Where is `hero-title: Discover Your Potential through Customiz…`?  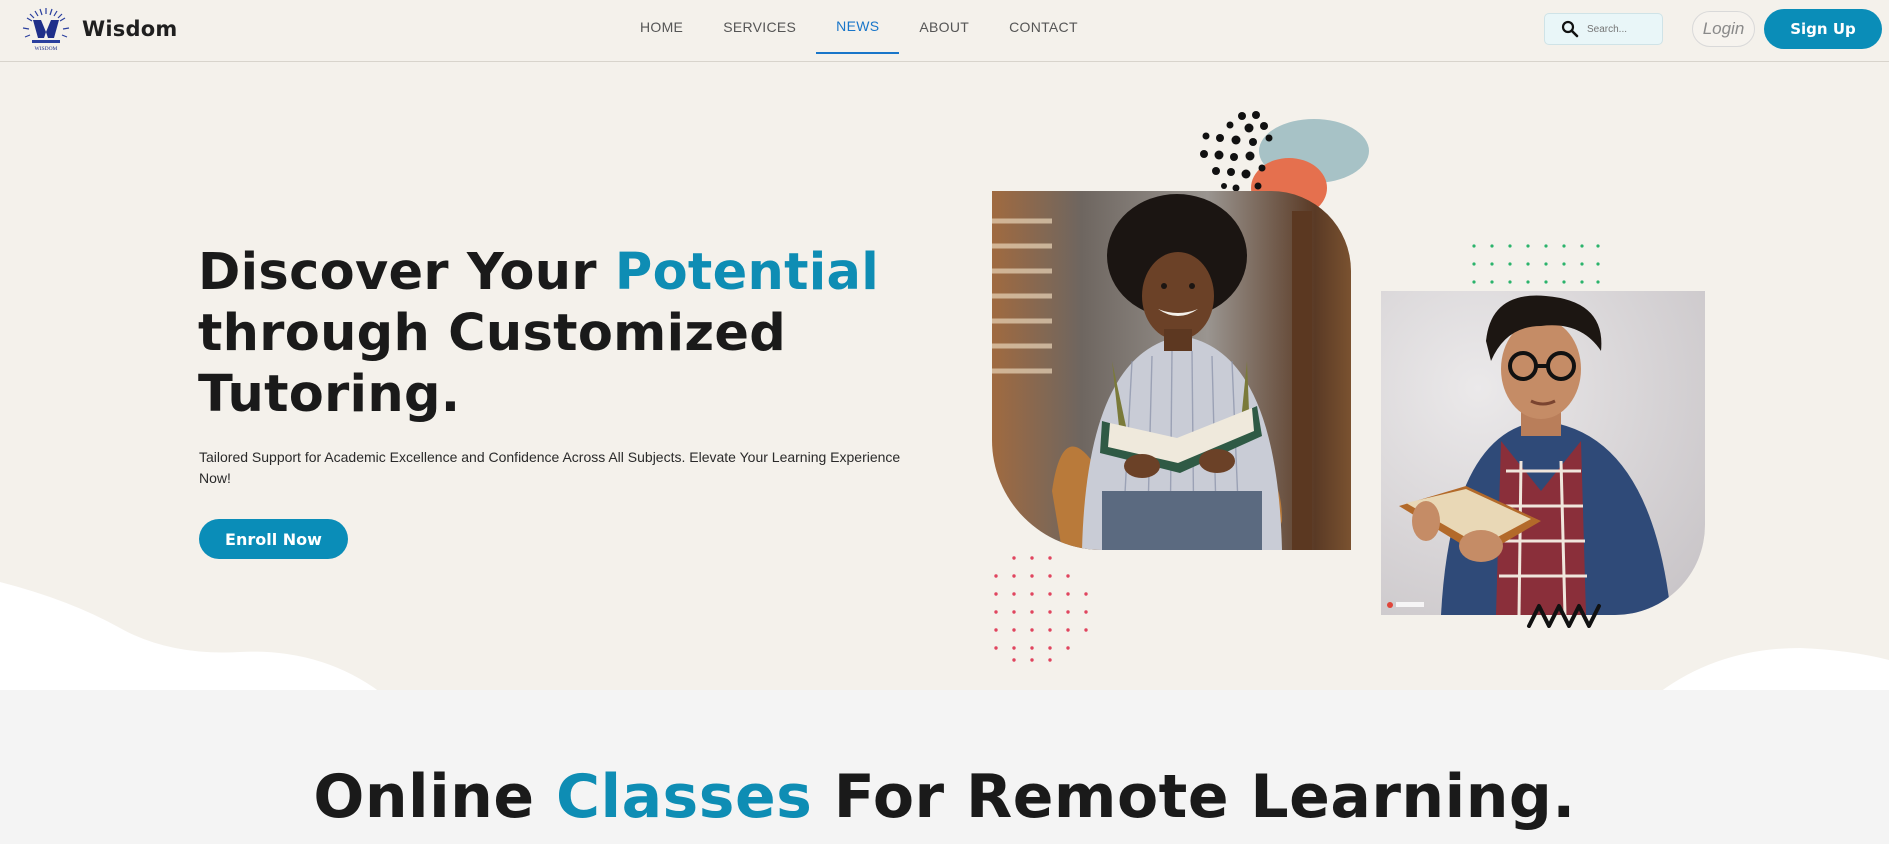 hero-title: Discover Your Potential through Customiz… is located at coordinates (548, 333).